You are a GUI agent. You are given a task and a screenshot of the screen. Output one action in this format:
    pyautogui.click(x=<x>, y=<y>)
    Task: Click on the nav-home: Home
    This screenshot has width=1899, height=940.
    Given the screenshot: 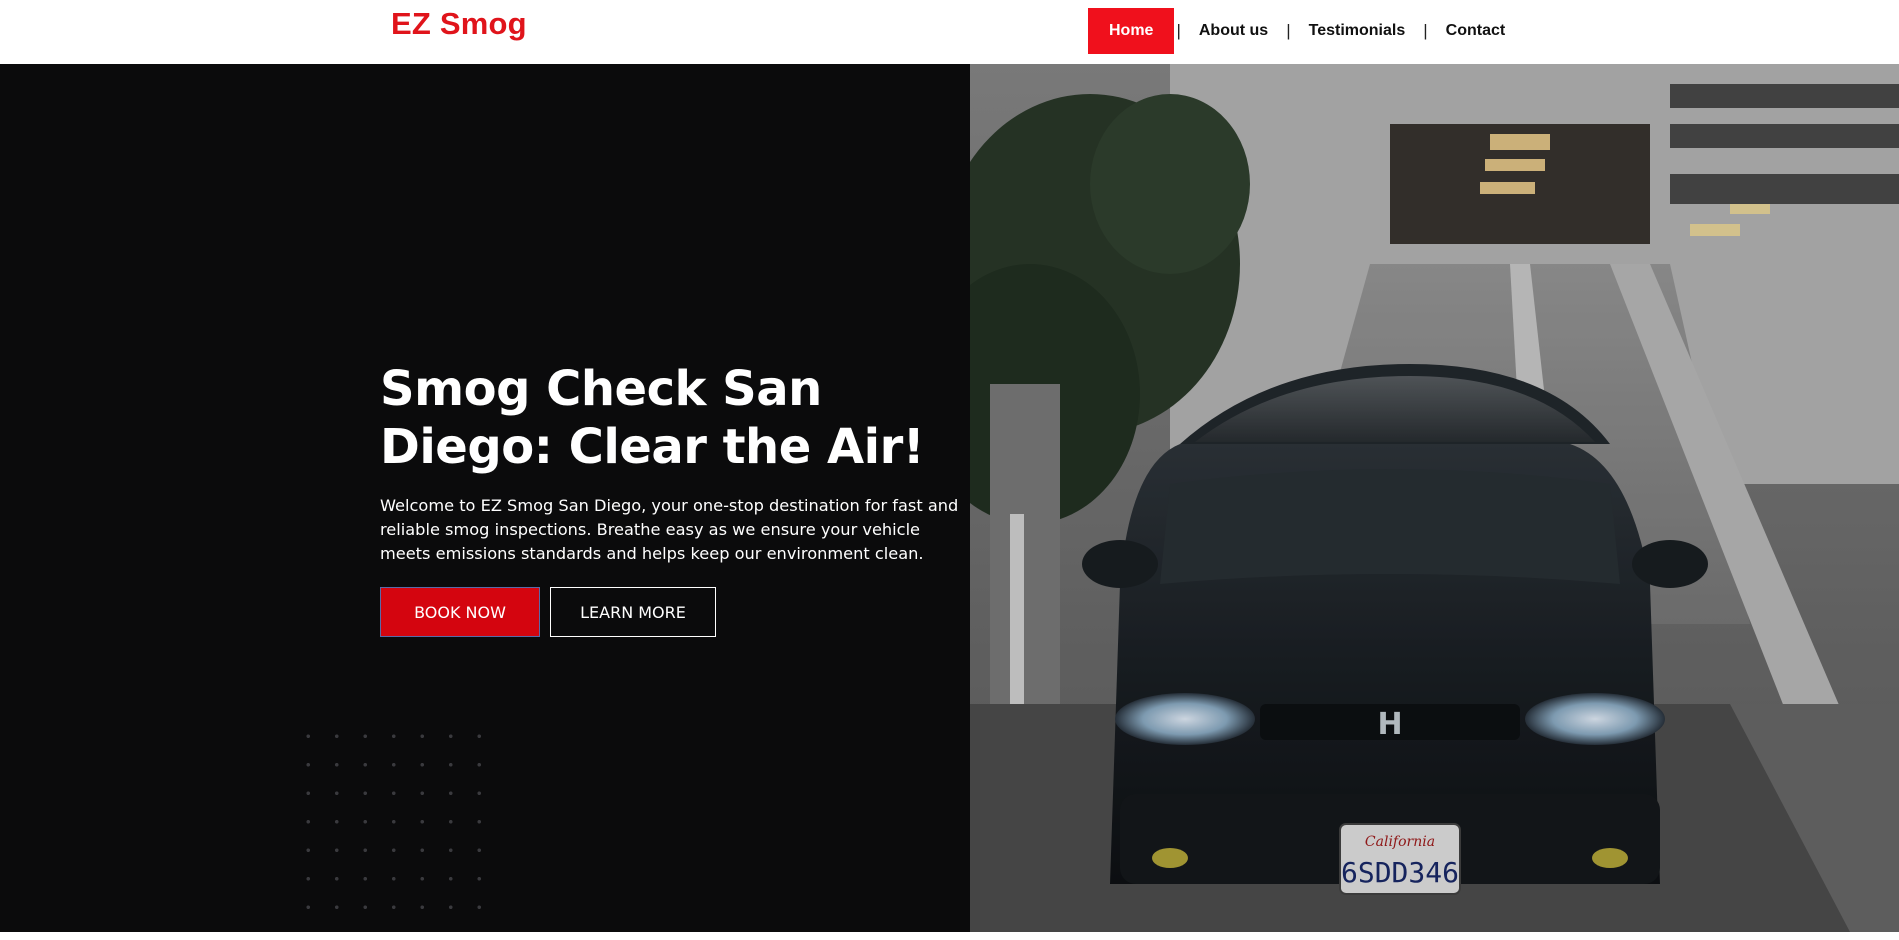 What is the action you would take?
    pyautogui.click(x=1131, y=31)
    